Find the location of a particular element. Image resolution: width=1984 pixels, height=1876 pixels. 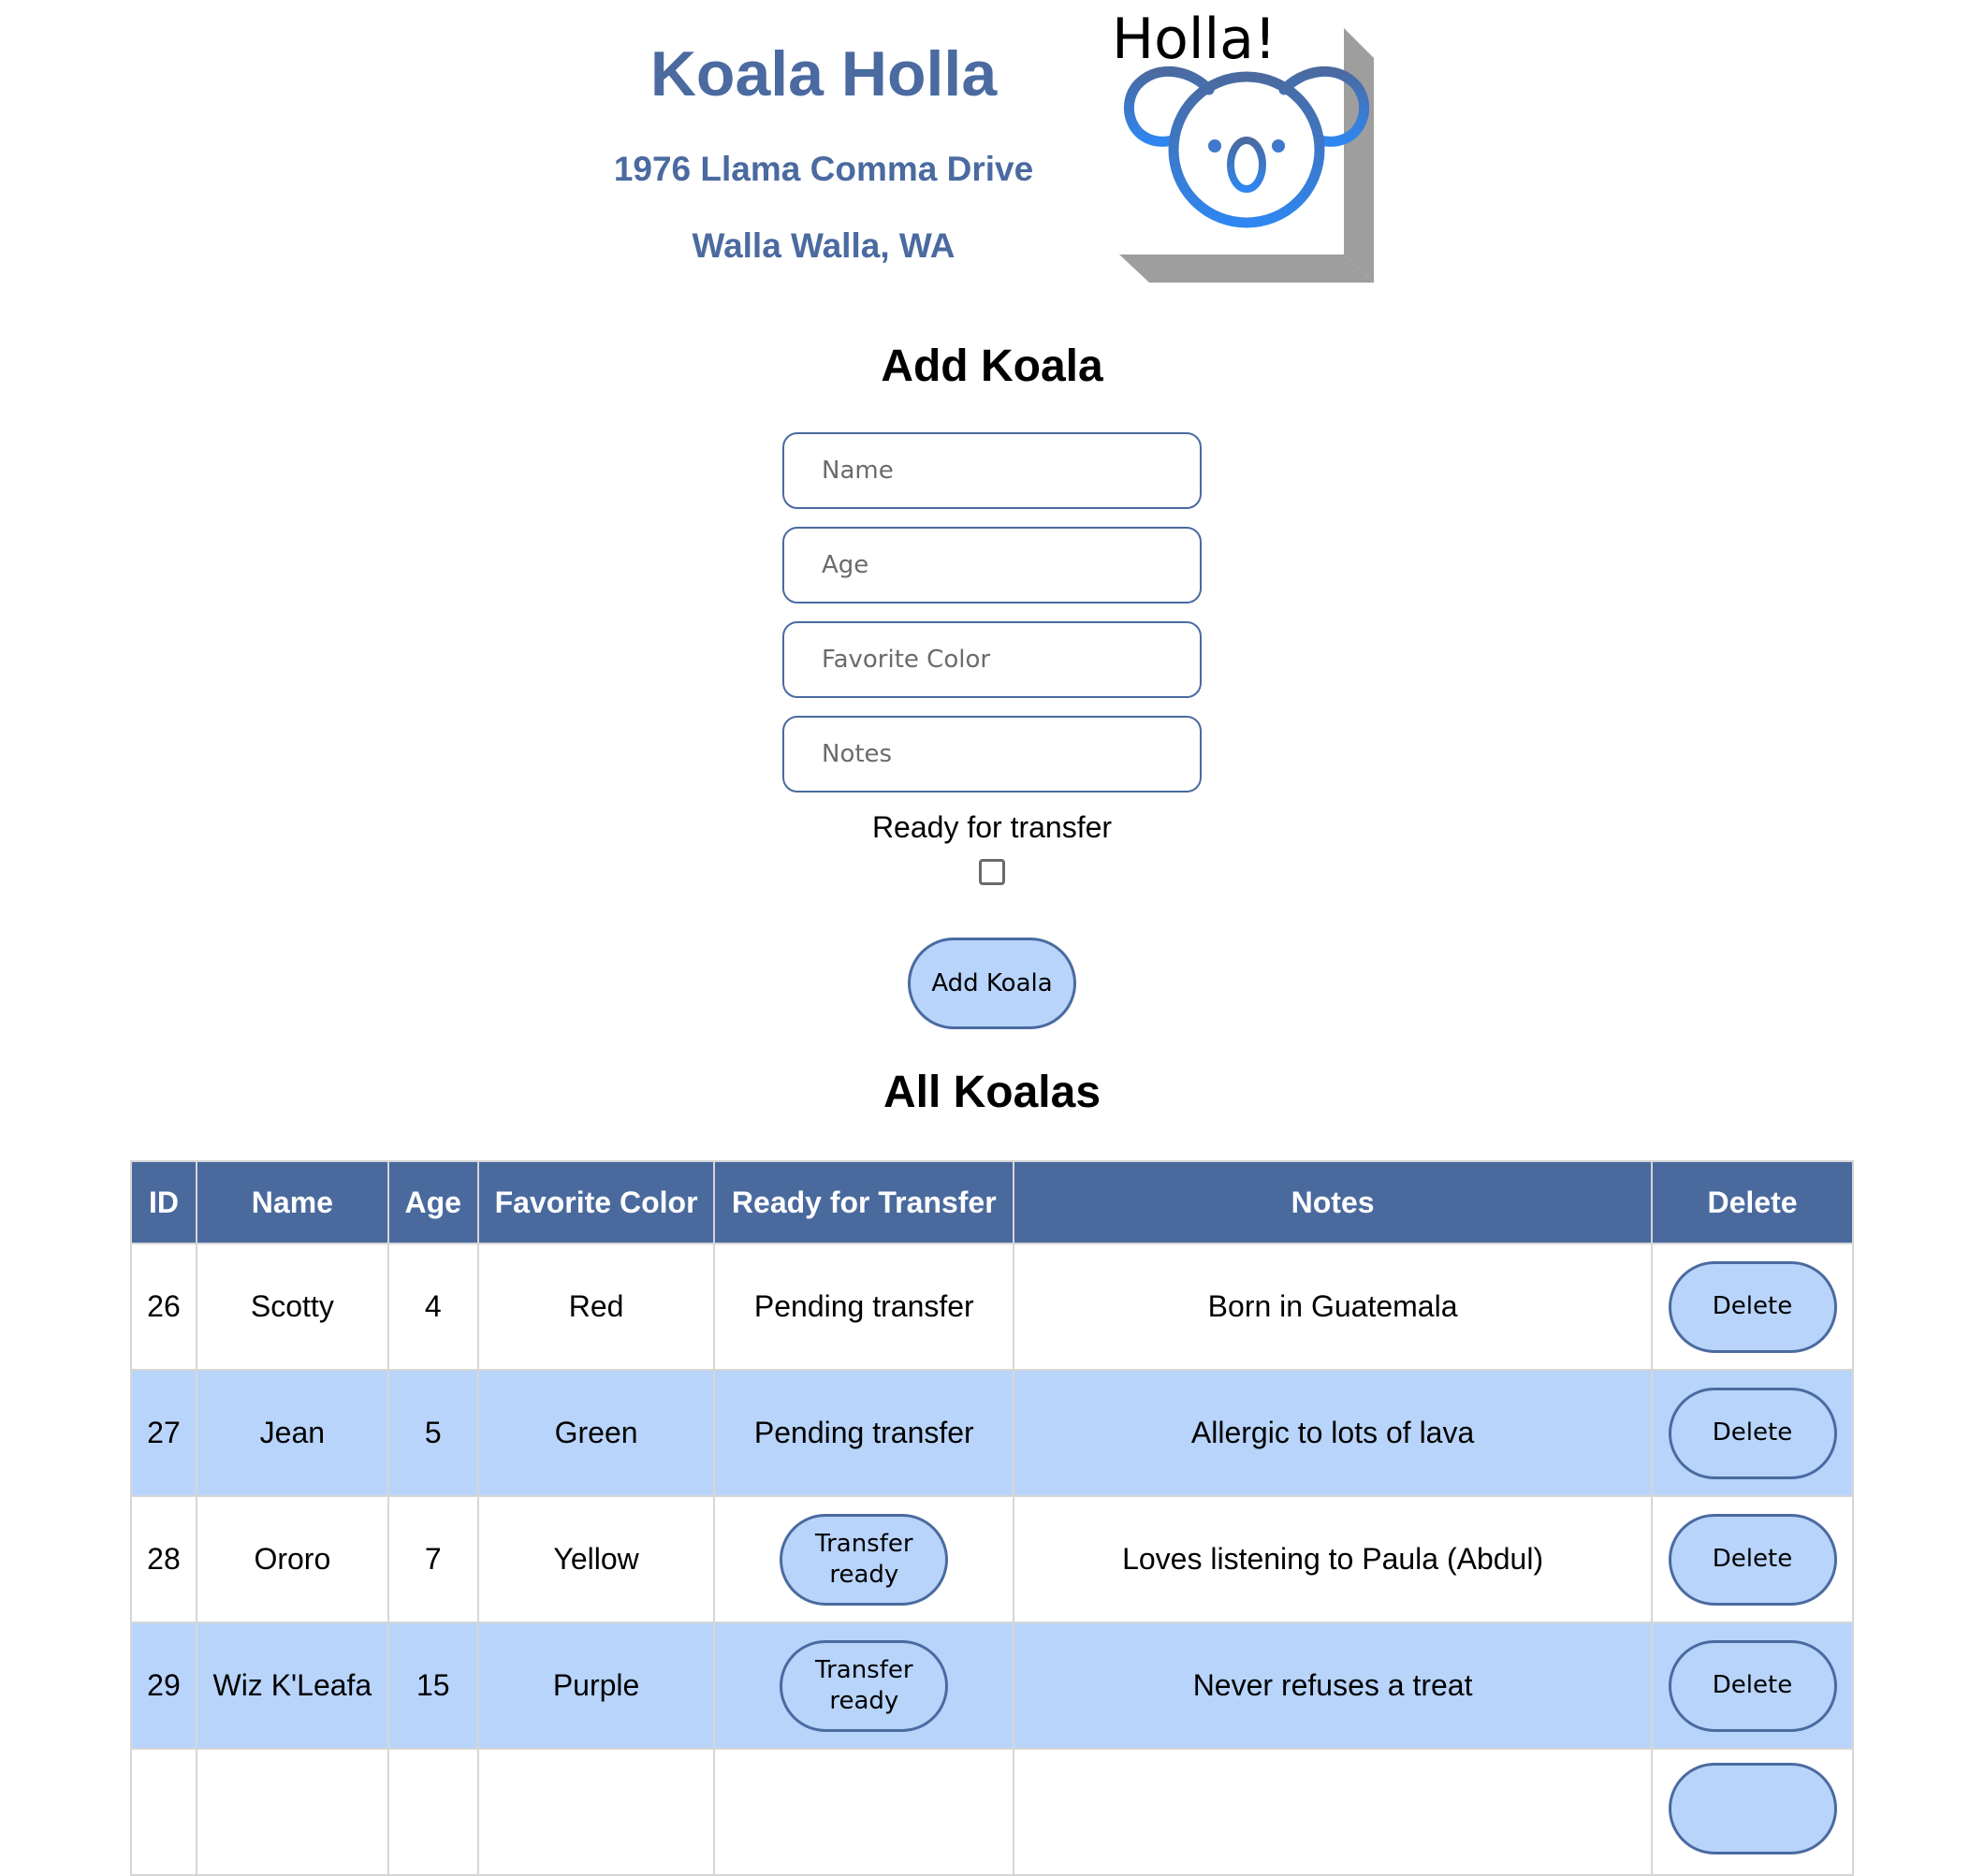

ready-for-transfer-checkbox is located at coordinates (992, 872).